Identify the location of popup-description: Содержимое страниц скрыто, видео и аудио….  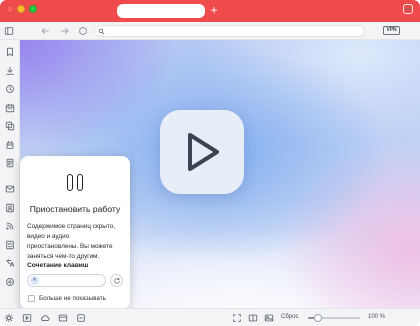
(71, 241).